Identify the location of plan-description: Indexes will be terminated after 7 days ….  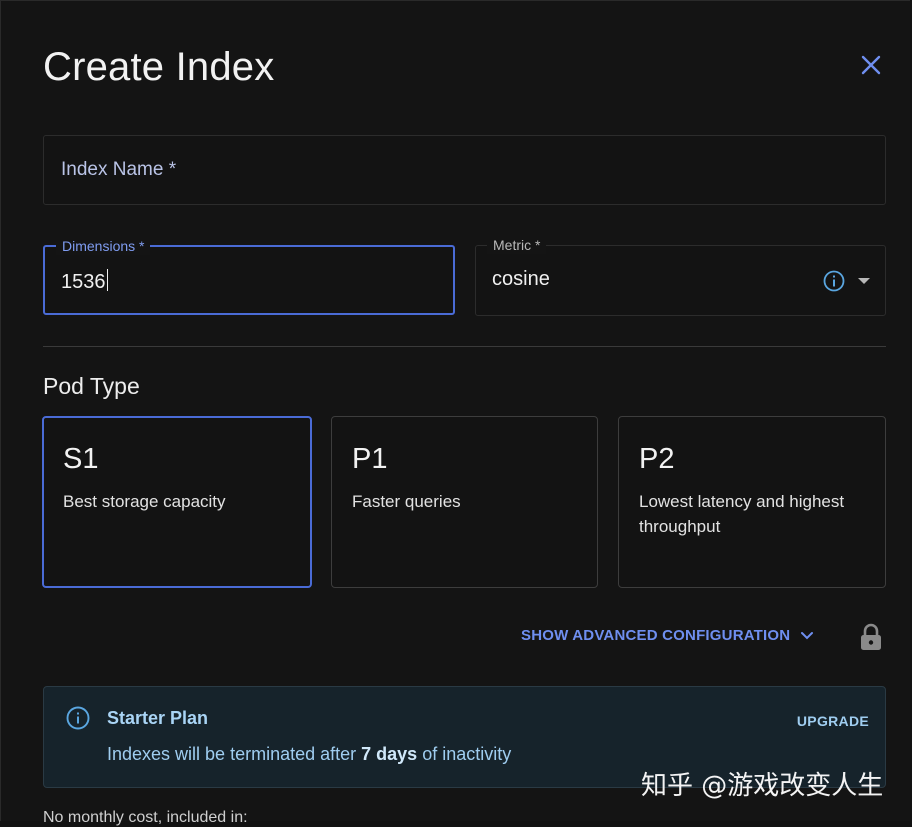
(309, 754).